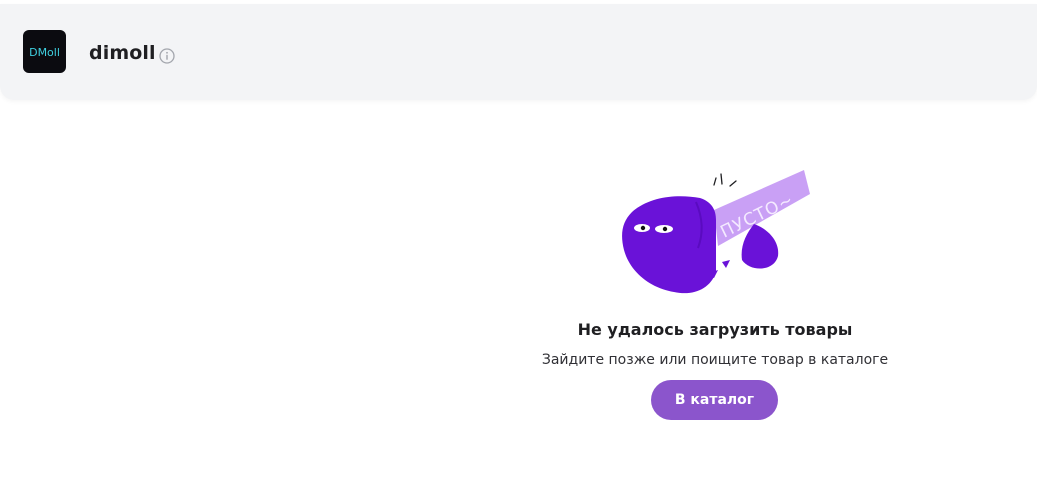  I want to click on shop-logo: DMoll, so click(44, 51).